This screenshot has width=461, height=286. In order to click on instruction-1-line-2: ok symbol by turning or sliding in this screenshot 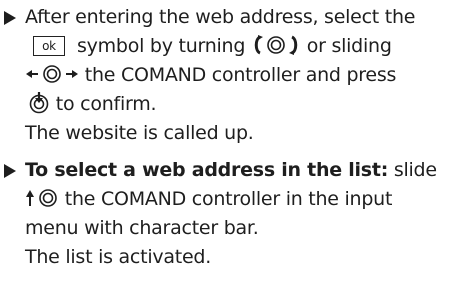, I will do `click(209, 46)`.